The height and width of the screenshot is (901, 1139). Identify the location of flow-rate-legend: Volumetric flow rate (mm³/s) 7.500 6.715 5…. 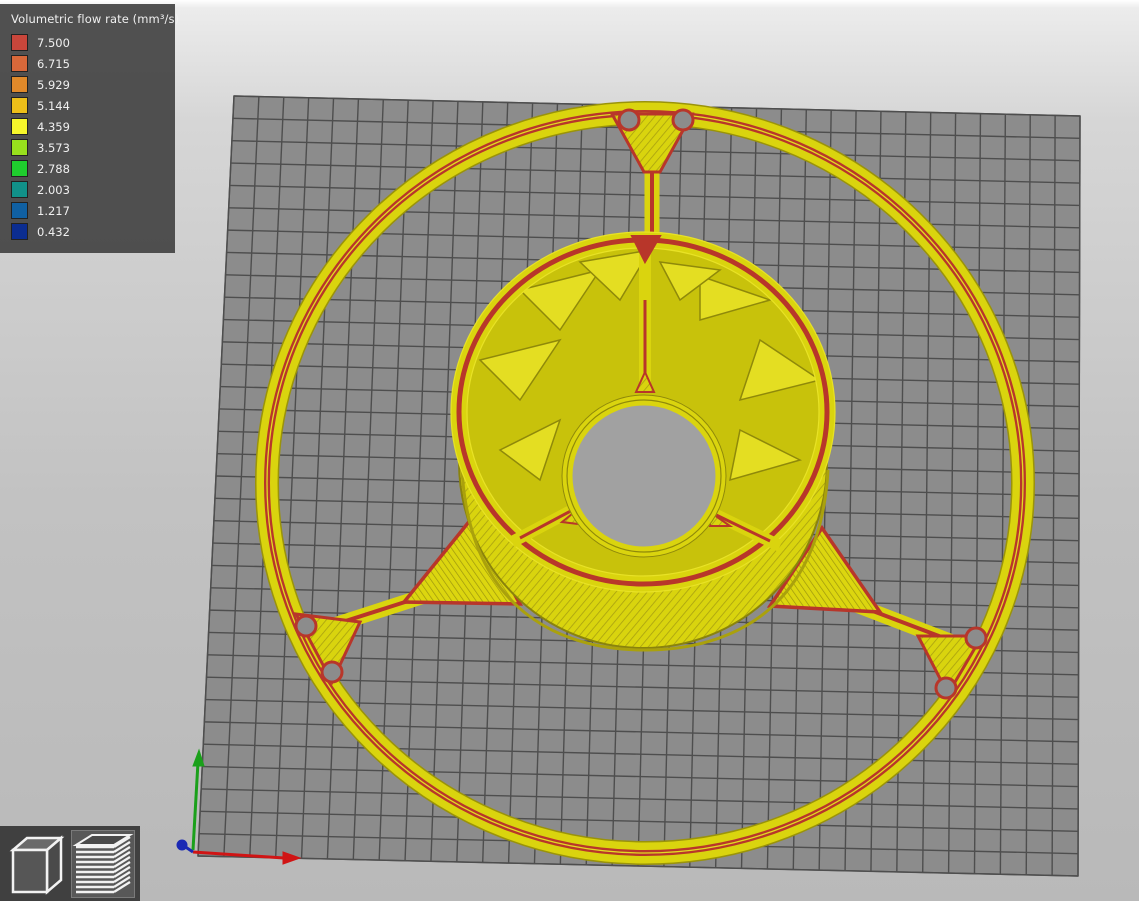
(90, 128).